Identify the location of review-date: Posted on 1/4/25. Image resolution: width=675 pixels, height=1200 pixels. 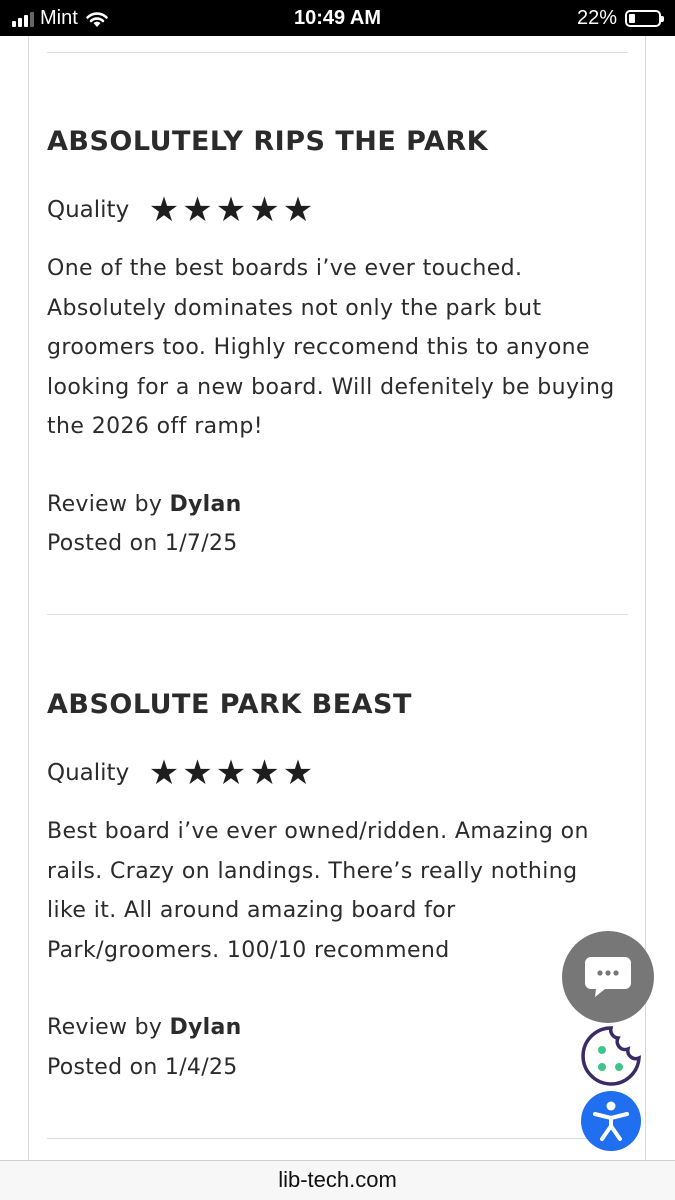
(142, 1067).